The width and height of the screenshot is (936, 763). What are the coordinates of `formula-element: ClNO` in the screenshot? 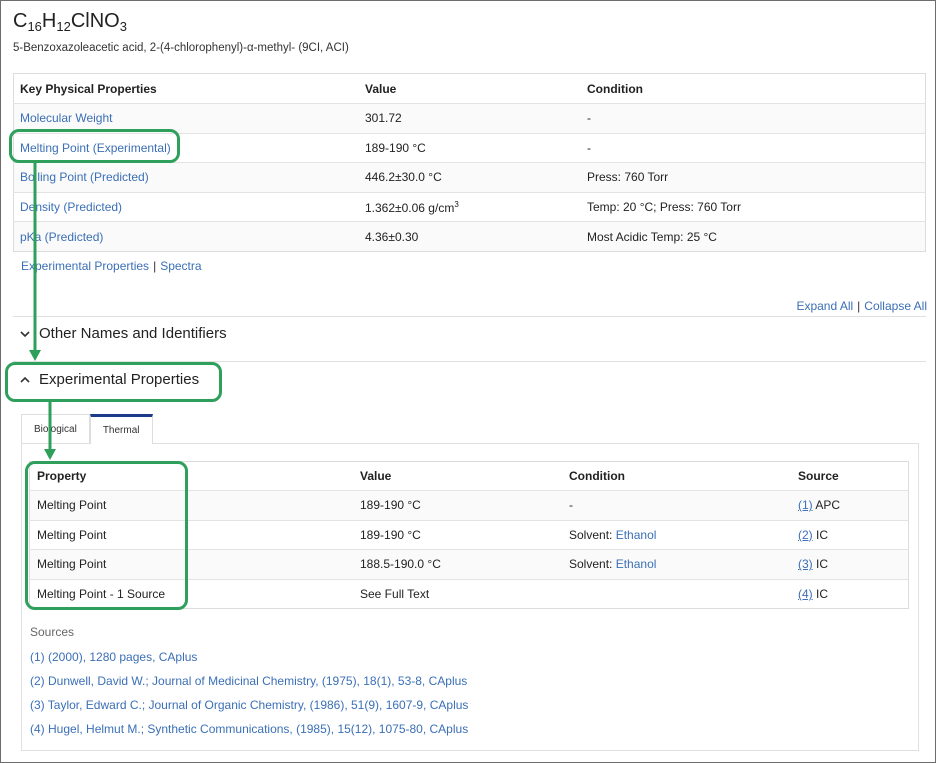 It's located at (95, 21).